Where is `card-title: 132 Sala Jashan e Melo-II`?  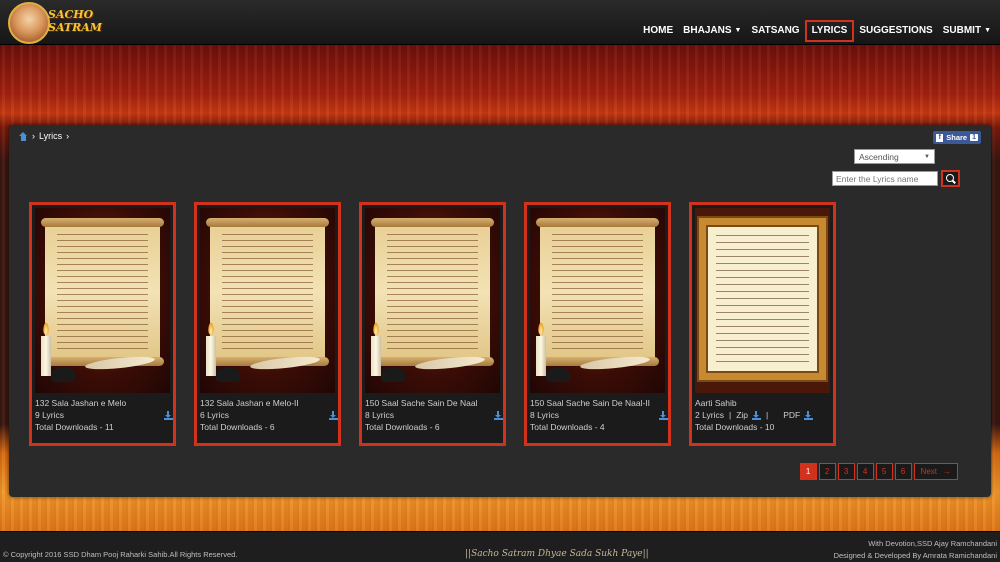
card-title: 132 Sala Jashan e Melo-II is located at coordinates (269, 403).